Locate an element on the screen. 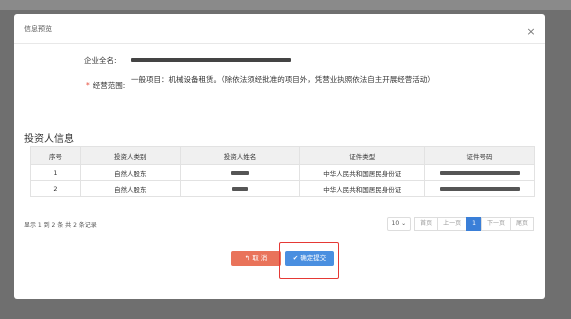 The height and width of the screenshot is (319, 571). cell-index: 1 is located at coordinates (55, 172).